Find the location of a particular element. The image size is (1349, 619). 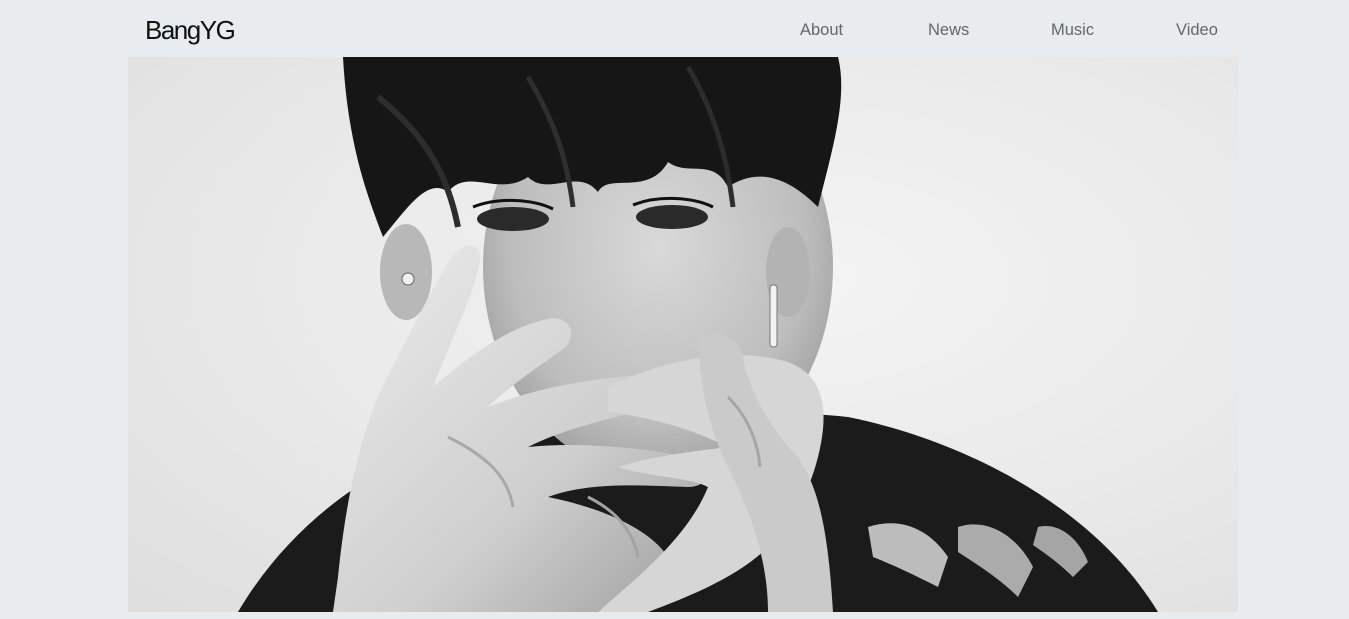

site-header: BangYG About News Music Video is located at coordinates (674, 28).